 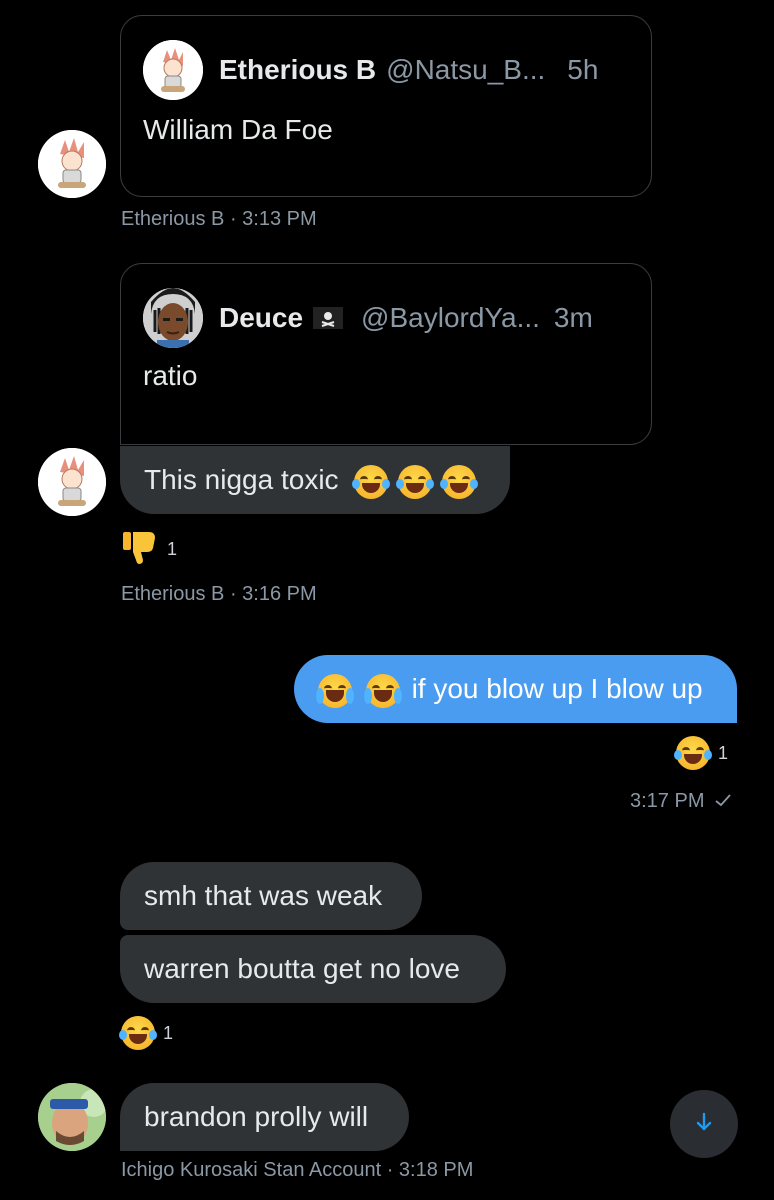 I want to click on quoted-tweet-card: Deuce @BaylordYa... 3m ratio, so click(x=386, y=354).